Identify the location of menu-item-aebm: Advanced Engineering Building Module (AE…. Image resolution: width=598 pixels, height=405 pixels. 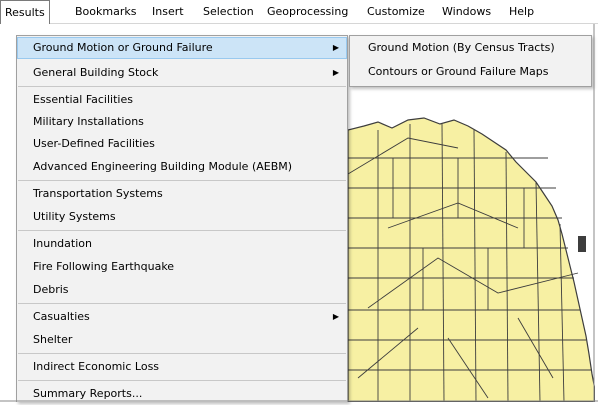
(182, 167).